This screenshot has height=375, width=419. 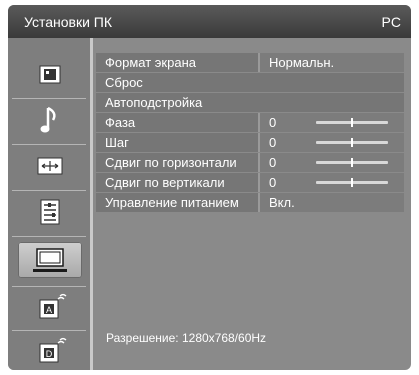 I want to click on menu-row-auto-adjust: Автоподстройка, so click(x=250, y=102).